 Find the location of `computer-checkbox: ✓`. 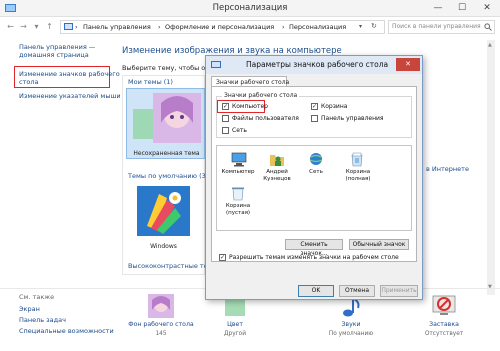

computer-checkbox: ✓ is located at coordinates (225, 106).